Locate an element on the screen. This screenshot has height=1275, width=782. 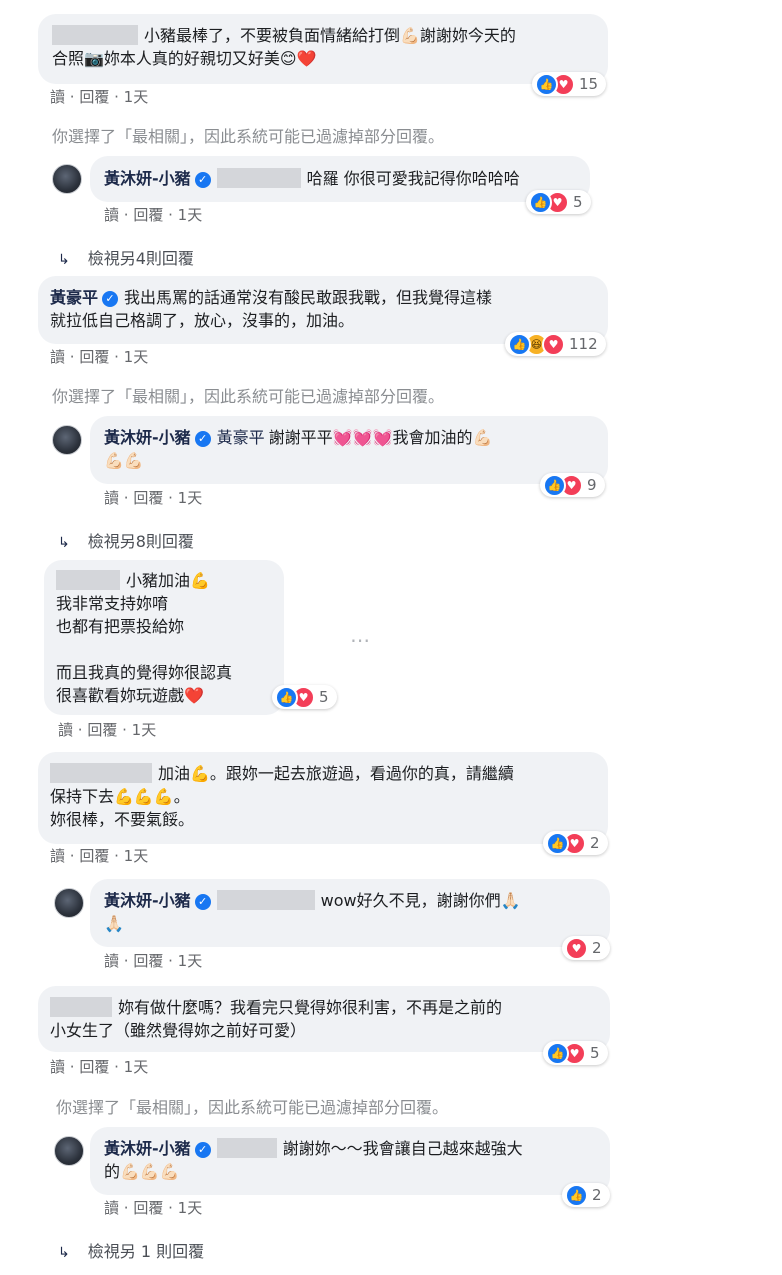
reply-bubble: 黃沐妍-小豬 ✓ 謝謝妳～～我會讓自己越來越強大 的💪🏻💪🏻💪🏻 is located at coordinates (350, 1161).